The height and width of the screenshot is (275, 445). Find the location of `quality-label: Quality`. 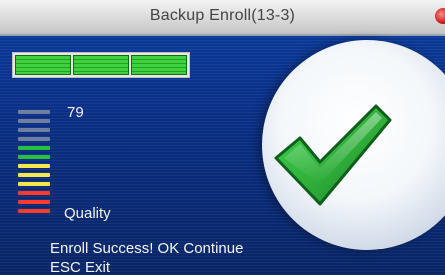

quality-label: Quality is located at coordinates (87, 213).